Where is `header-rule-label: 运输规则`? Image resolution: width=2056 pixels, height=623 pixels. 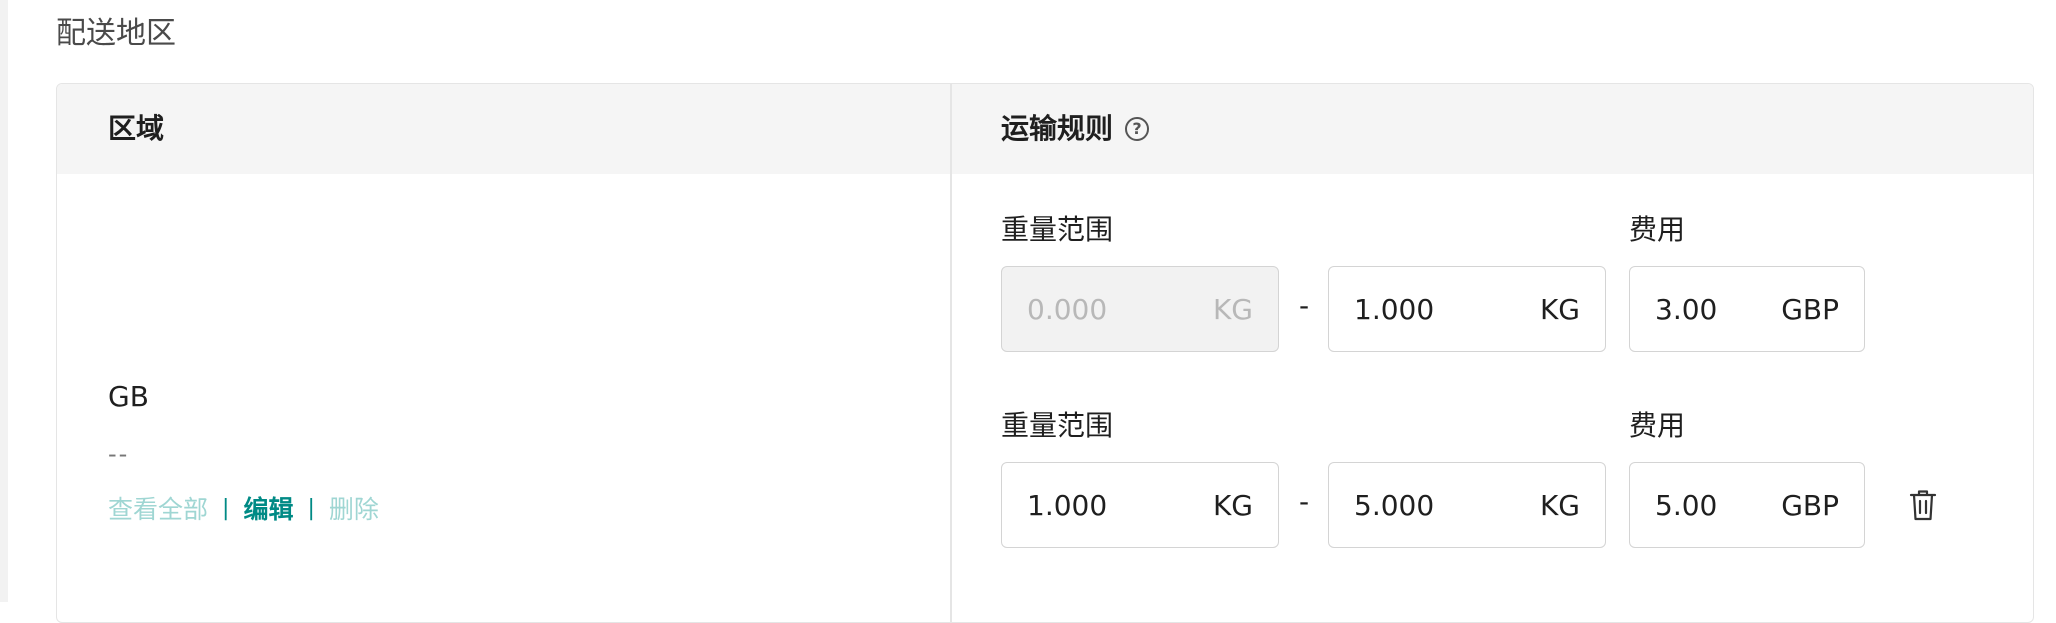
header-rule-label: 运输规则 is located at coordinates (1057, 128).